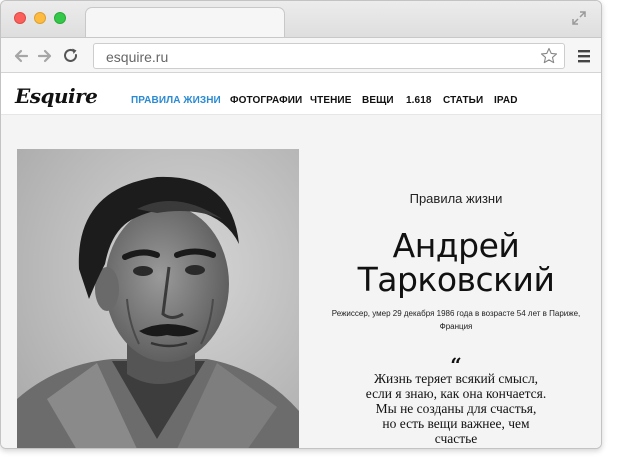 Image resolution: width=620 pixels, height=460 pixels. Describe the element at coordinates (549, 56) in the screenshot. I see `star-icon` at that location.